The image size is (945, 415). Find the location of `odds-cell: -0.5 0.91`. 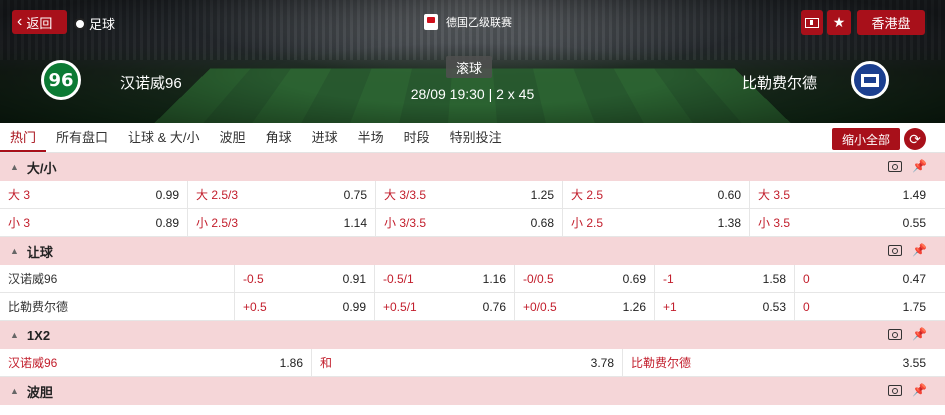

odds-cell: -0.5 0.91 is located at coordinates (305, 278).